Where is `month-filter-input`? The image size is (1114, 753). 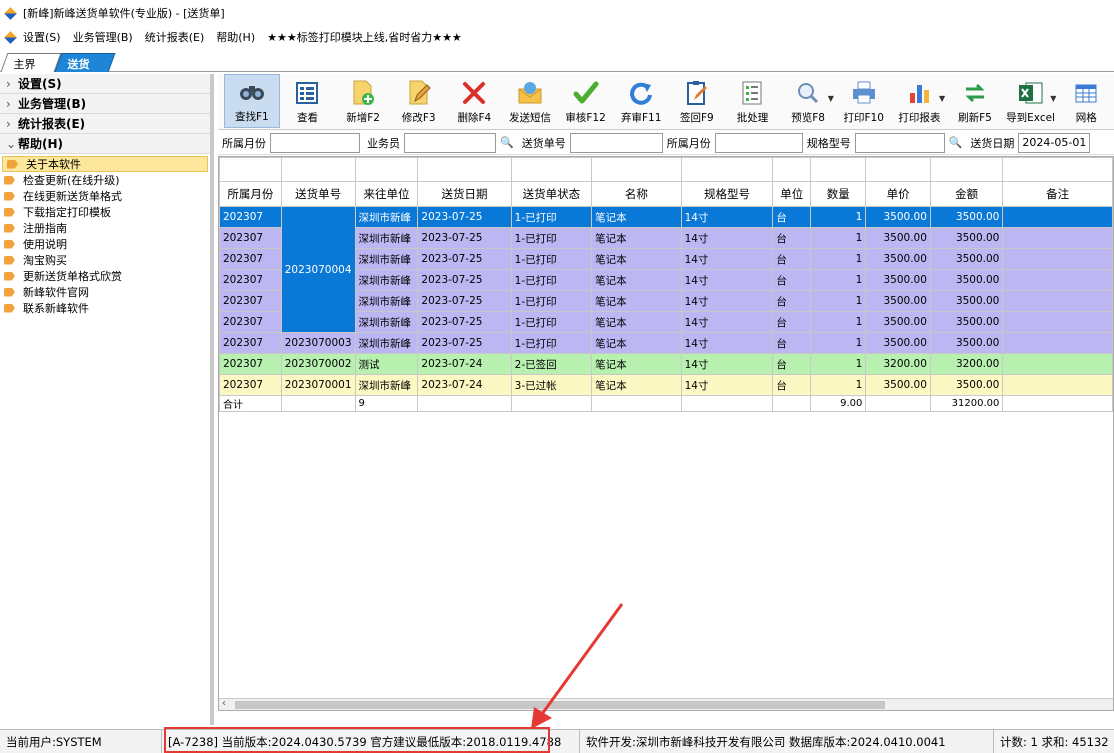
month-filter-input is located at coordinates (315, 142).